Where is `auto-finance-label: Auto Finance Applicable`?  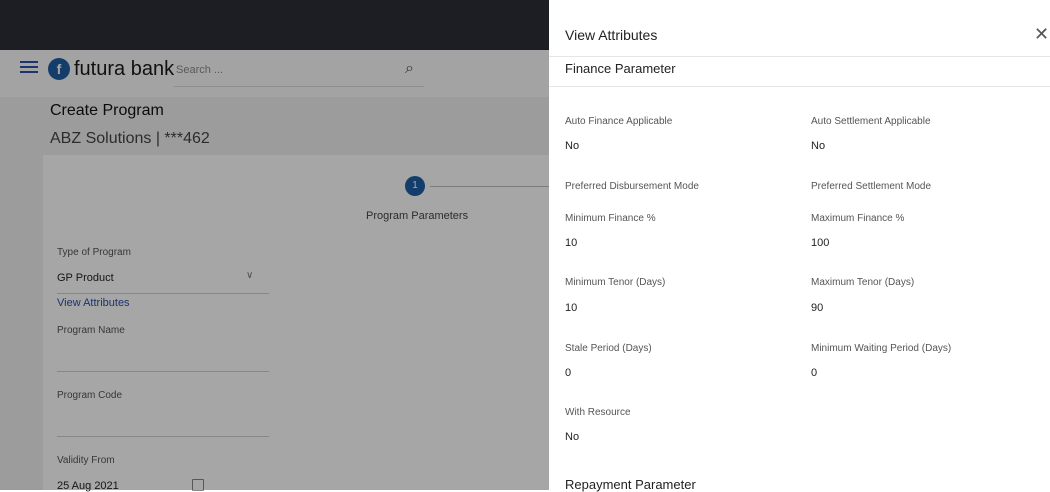 auto-finance-label: Auto Finance Applicable is located at coordinates (619, 121).